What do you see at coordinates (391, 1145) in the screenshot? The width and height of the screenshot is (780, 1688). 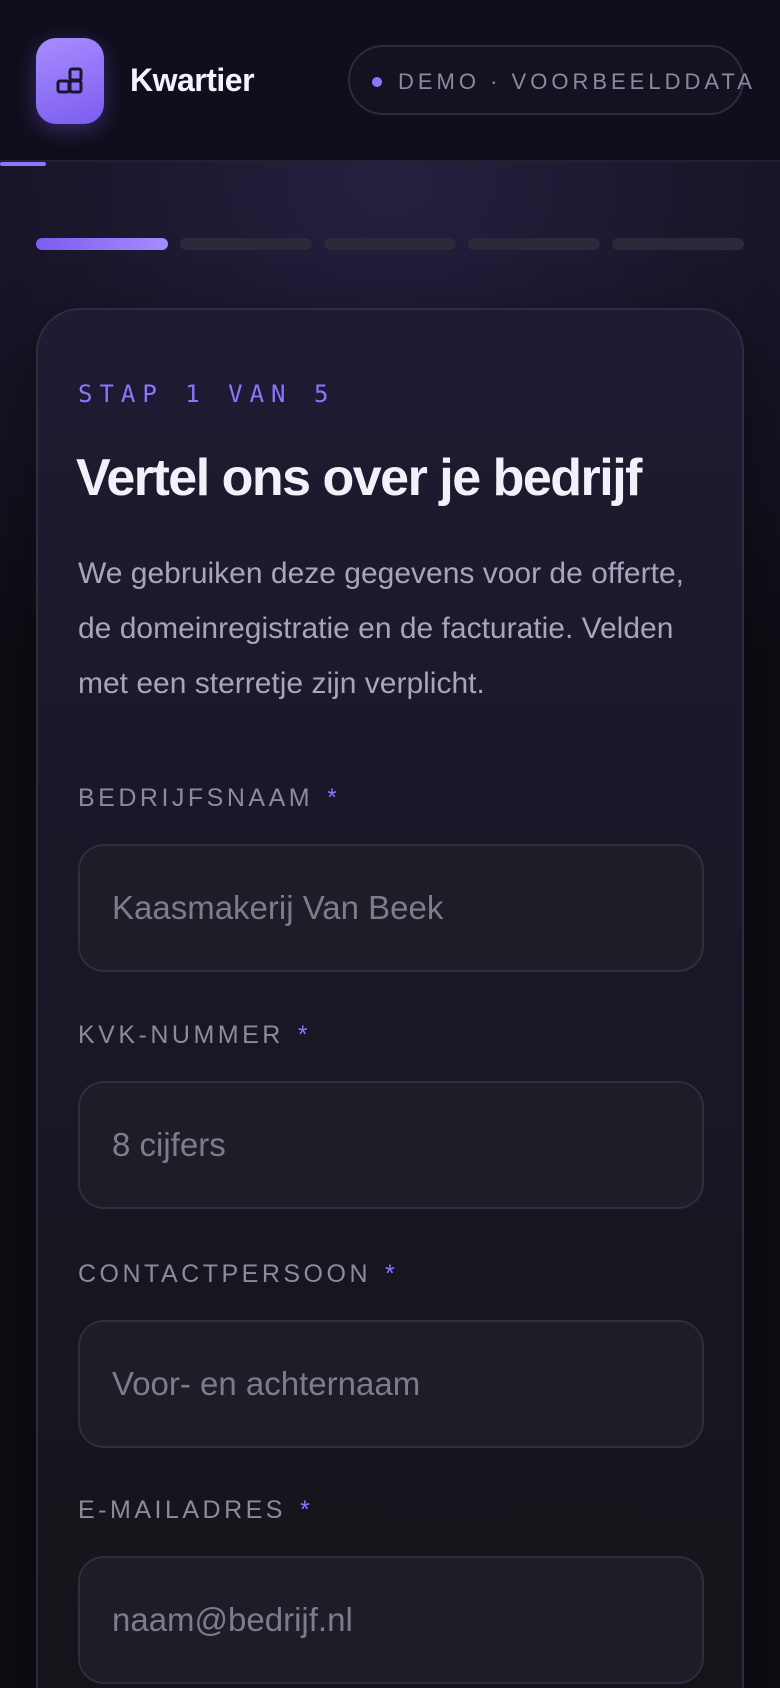 I see `kvk-number-input` at bounding box center [391, 1145].